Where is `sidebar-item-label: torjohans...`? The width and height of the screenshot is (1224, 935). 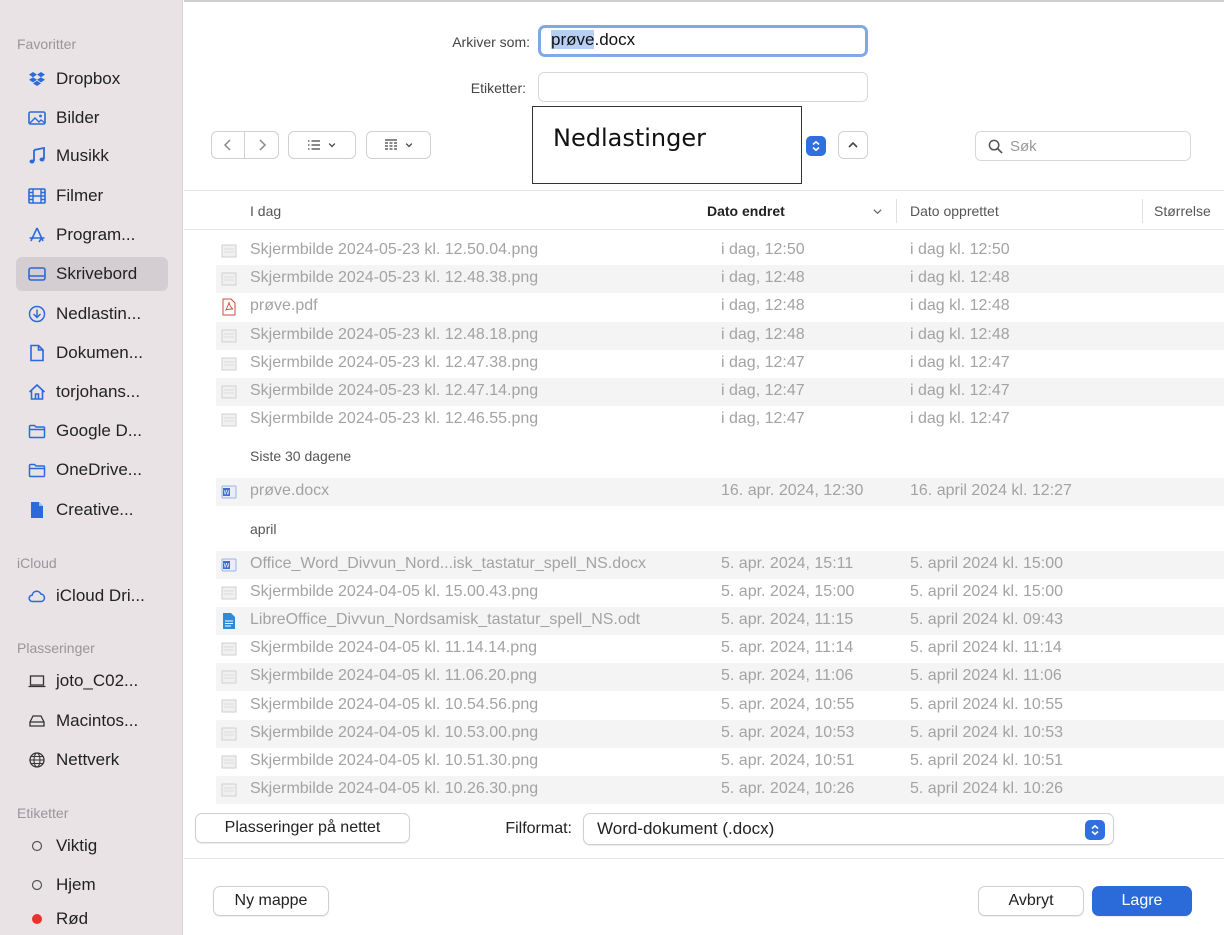
sidebar-item-label: torjohans... is located at coordinates (98, 391).